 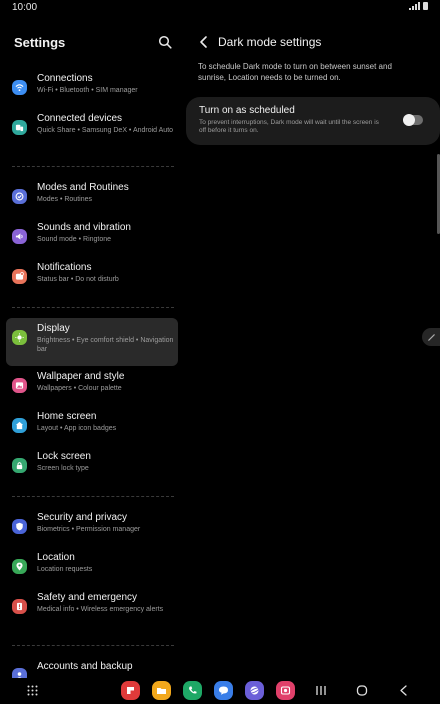 What do you see at coordinates (19, 566) in the screenshot?
I see `location-icon` at bounding box center [19, 566].